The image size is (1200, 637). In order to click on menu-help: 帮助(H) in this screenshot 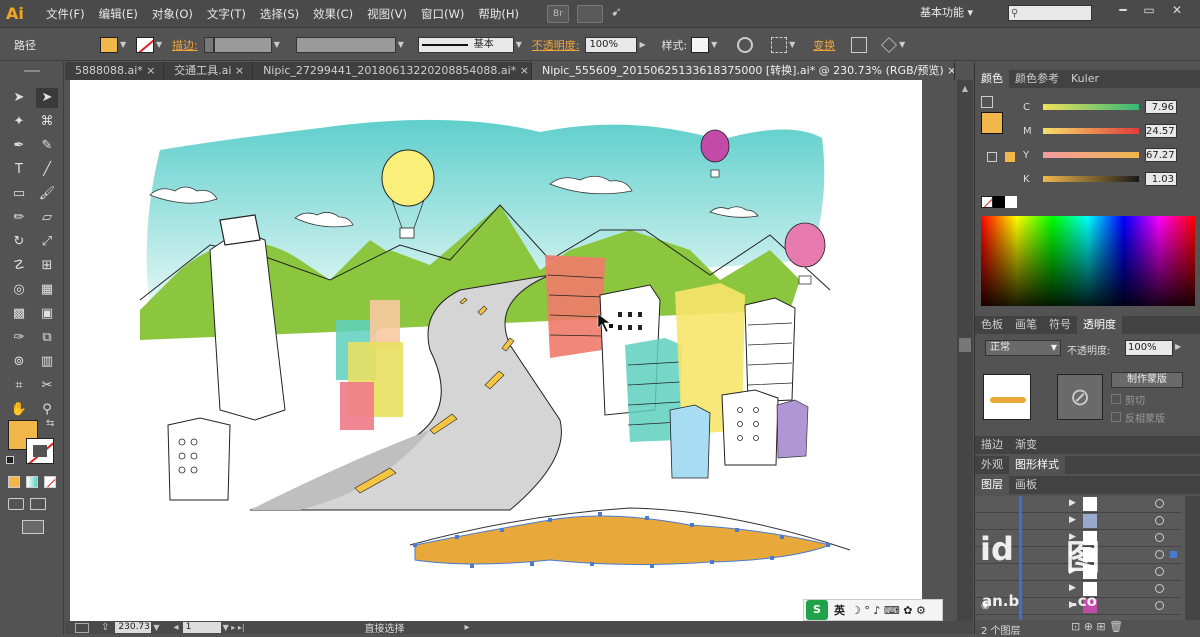, I will do `click(498, 14)`.